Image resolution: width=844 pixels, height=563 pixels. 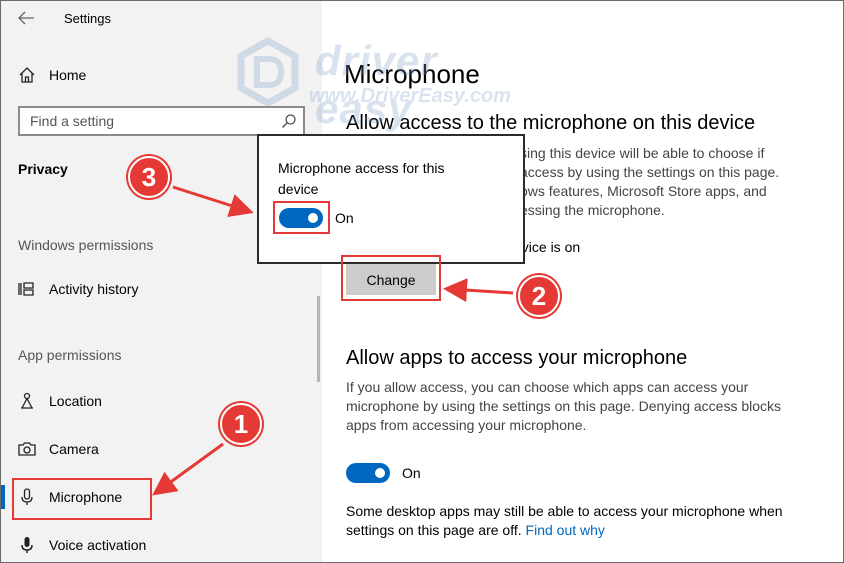 What do you see at coordinates (289, 121) in the screenshot?
I see `search-icon` at bounding box center [289, 121].